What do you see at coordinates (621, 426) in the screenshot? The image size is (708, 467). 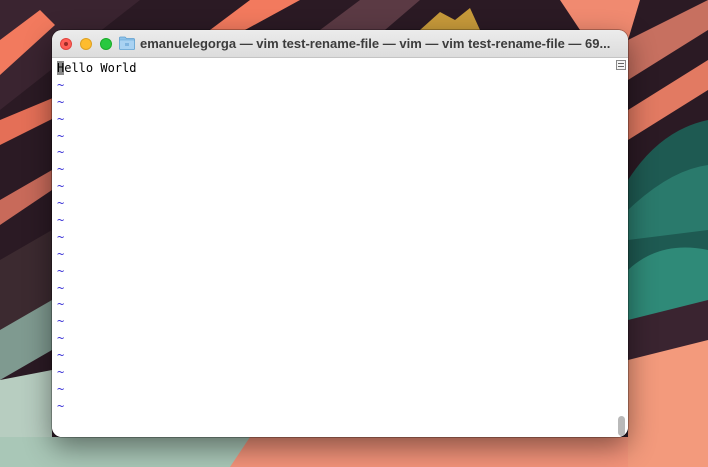 I see `scrollbar-thumb` at bounding box center [621, 426].